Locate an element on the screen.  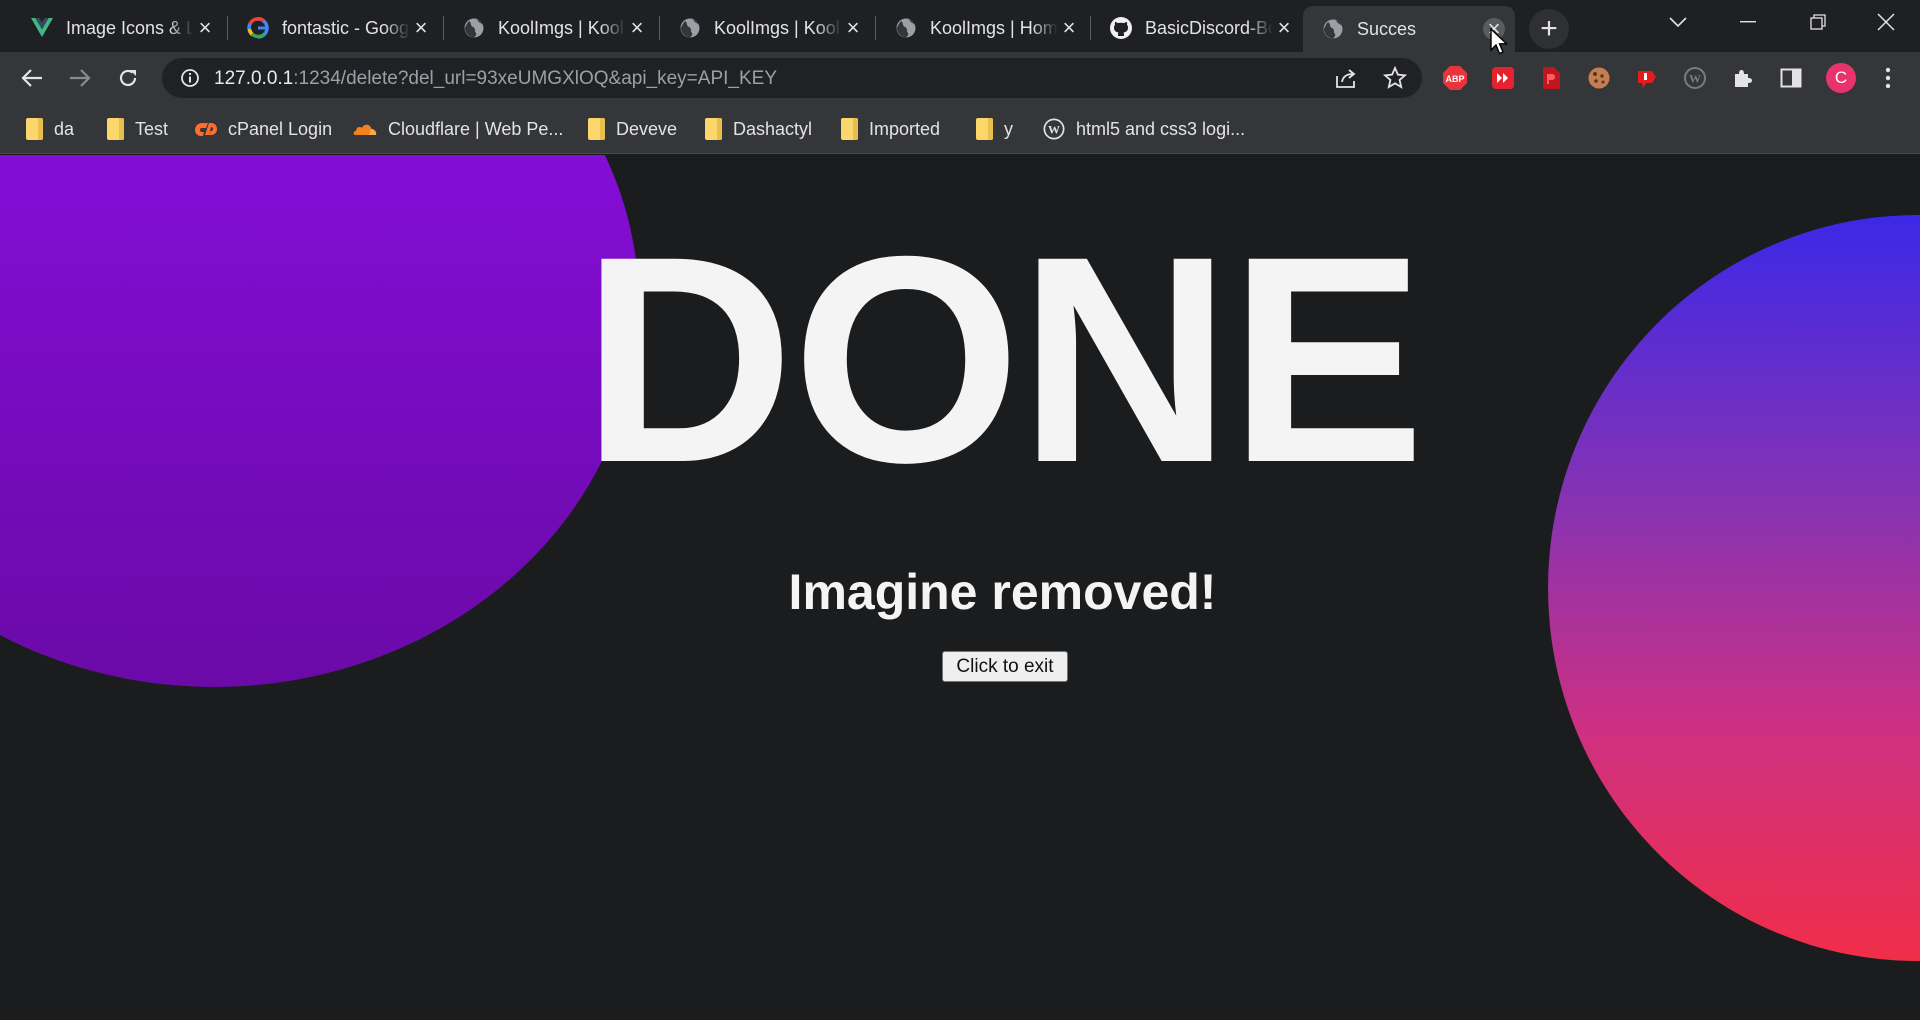
bookmark-test: Test is located at coordinates (136, 129).